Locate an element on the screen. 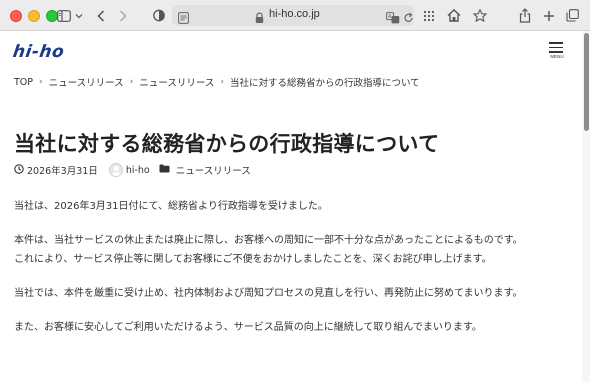 Image resolution: width=590 pixels, height=382 pixels. site-header is located at coordinates (291, 51).